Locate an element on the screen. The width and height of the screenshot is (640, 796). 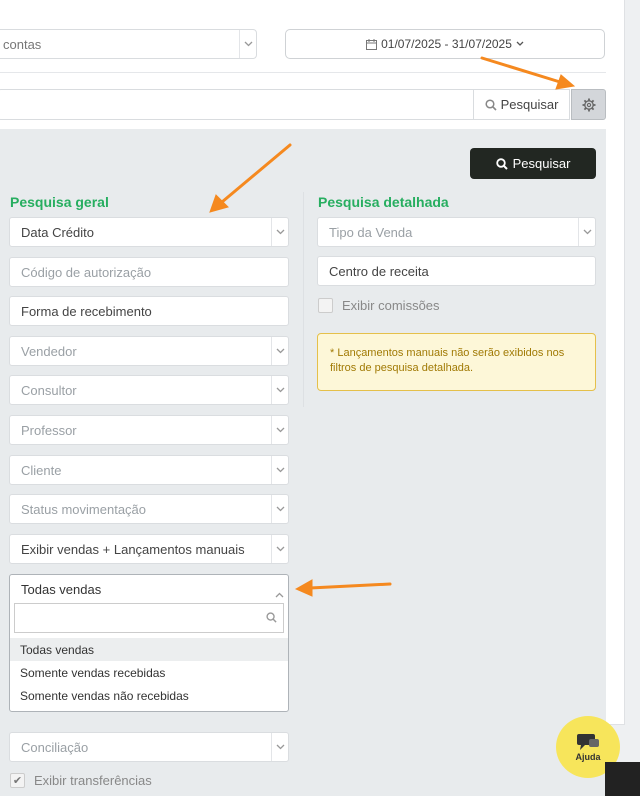
field-label: Cliente is located at coordinates (41, 470).